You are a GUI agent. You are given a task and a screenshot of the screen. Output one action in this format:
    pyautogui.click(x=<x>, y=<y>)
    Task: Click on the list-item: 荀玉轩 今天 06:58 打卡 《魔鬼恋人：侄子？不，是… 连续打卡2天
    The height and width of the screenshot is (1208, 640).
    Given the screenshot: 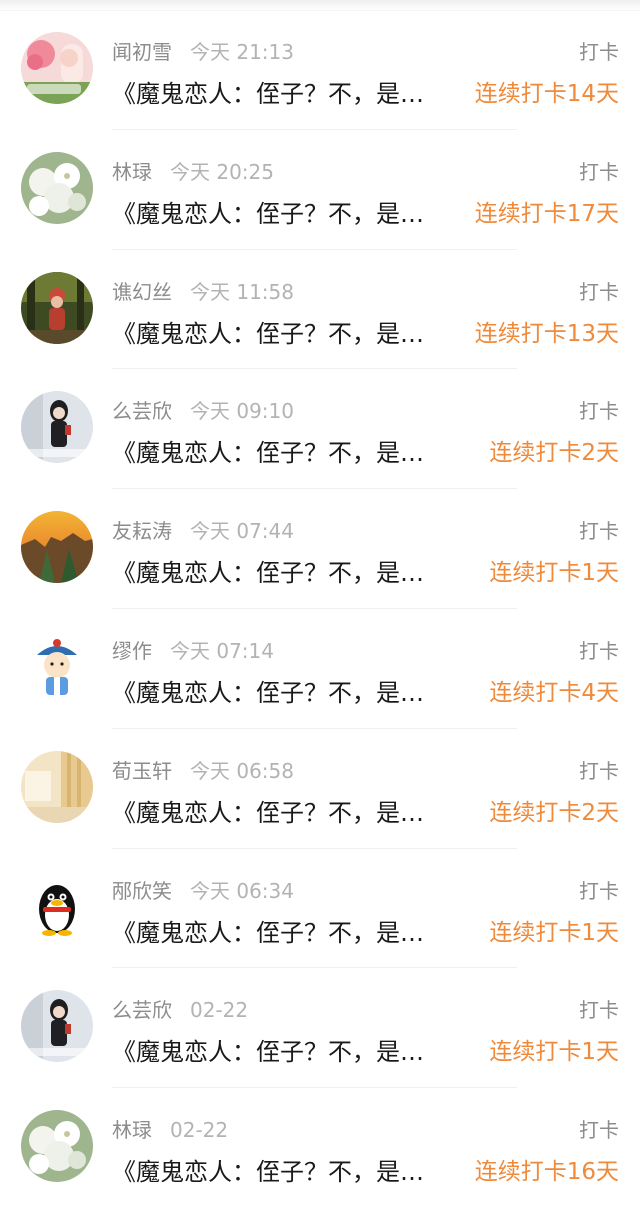 What is the action you would take?
    pyautogui.click(x=320, y=789)
    